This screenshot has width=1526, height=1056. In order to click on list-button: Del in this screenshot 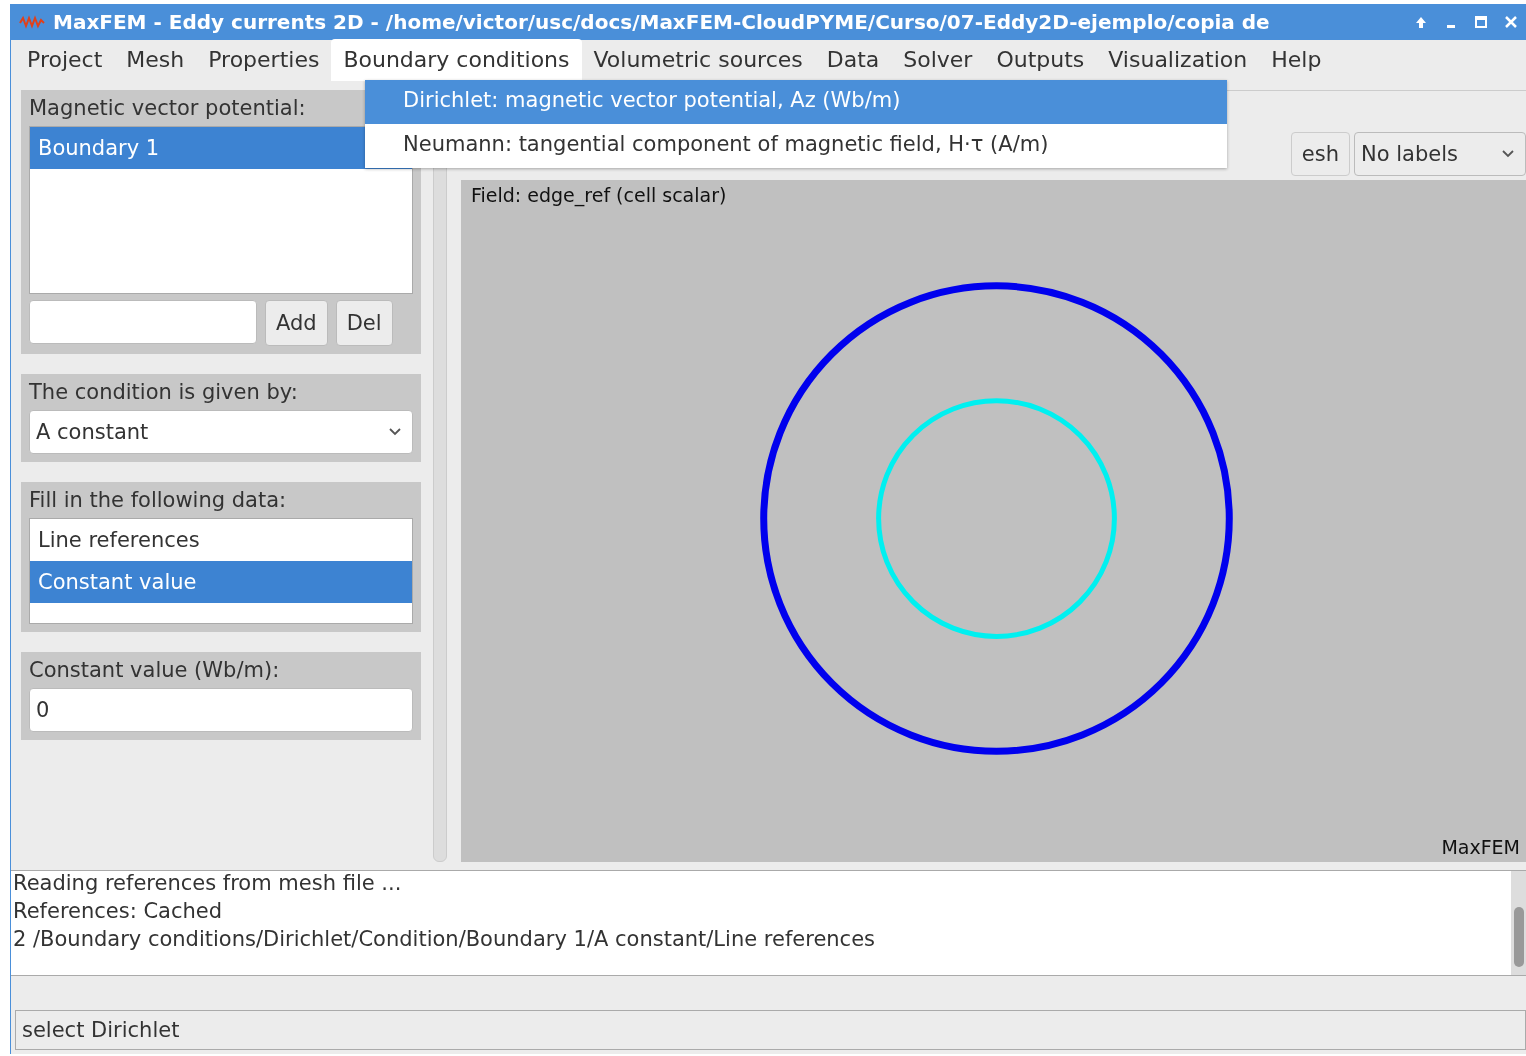, I will do `click(364, 323)`.